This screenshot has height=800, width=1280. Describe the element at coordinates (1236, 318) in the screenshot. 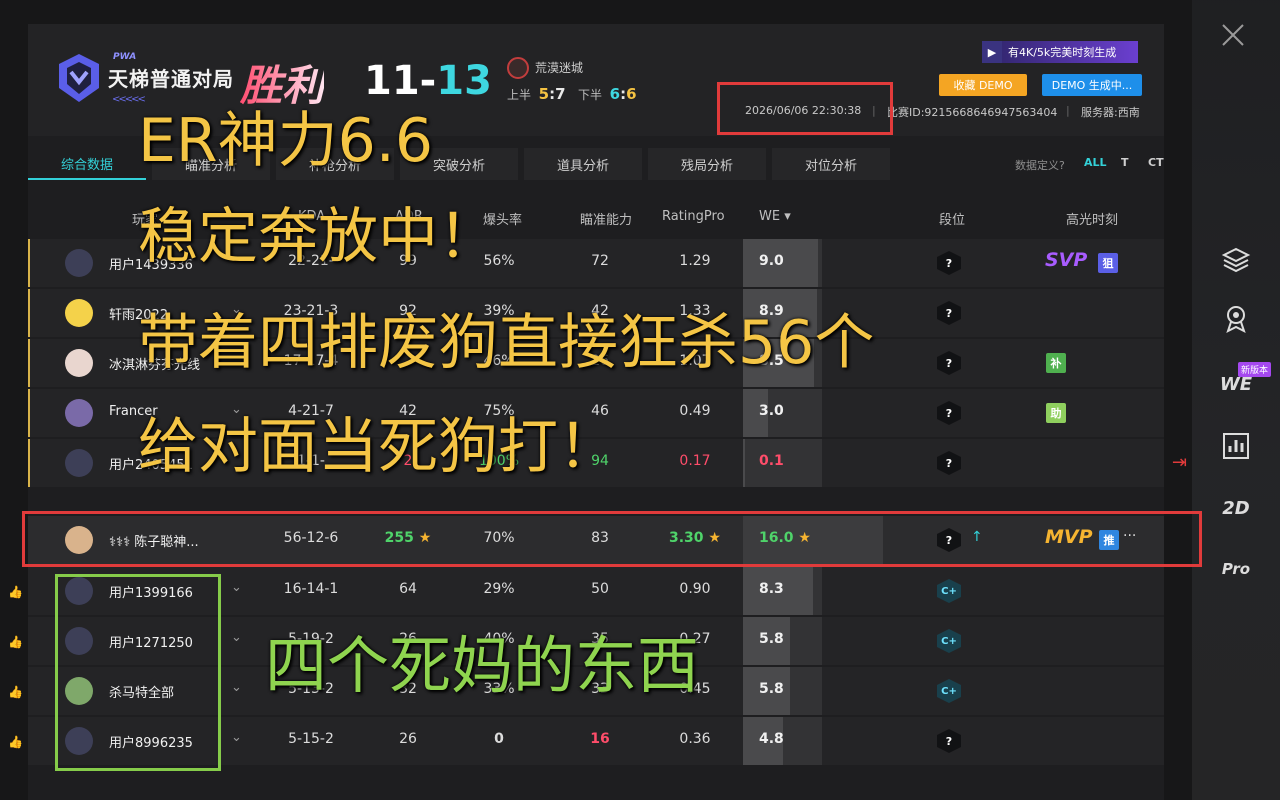

I see `award-icon` at that location.